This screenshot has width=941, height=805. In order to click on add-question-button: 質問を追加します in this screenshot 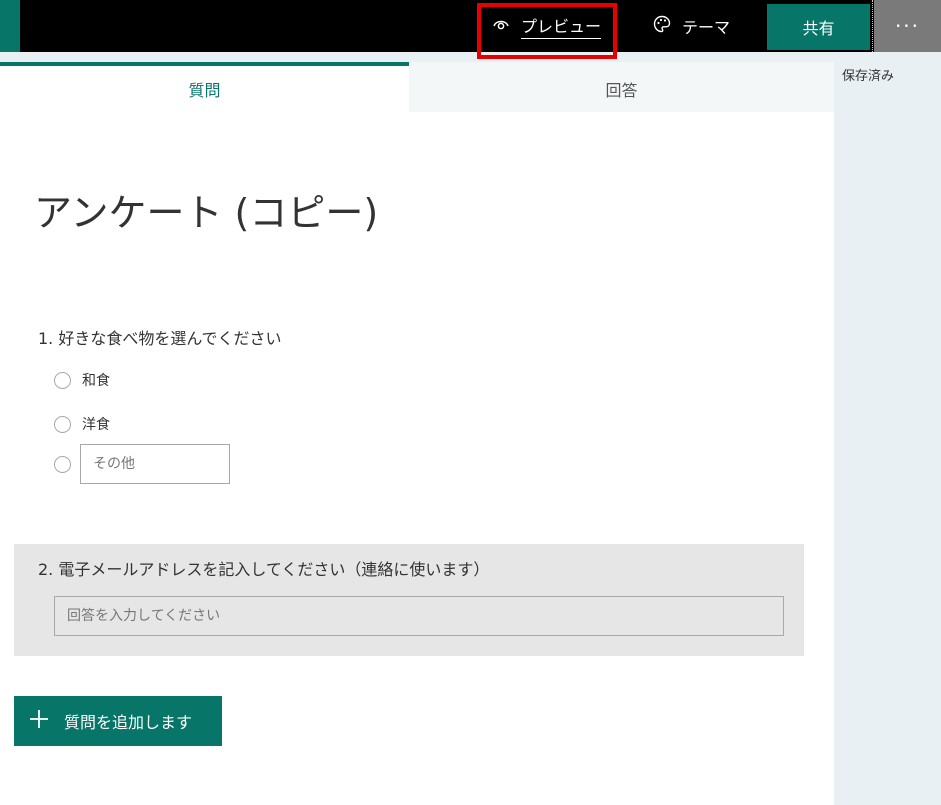, I will do `click(118, 721)`.